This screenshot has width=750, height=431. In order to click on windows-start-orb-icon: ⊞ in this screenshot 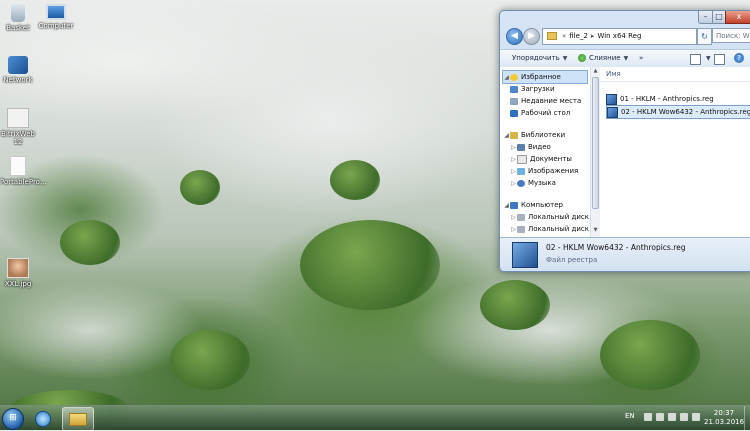, I will do `click(13, 418)`.